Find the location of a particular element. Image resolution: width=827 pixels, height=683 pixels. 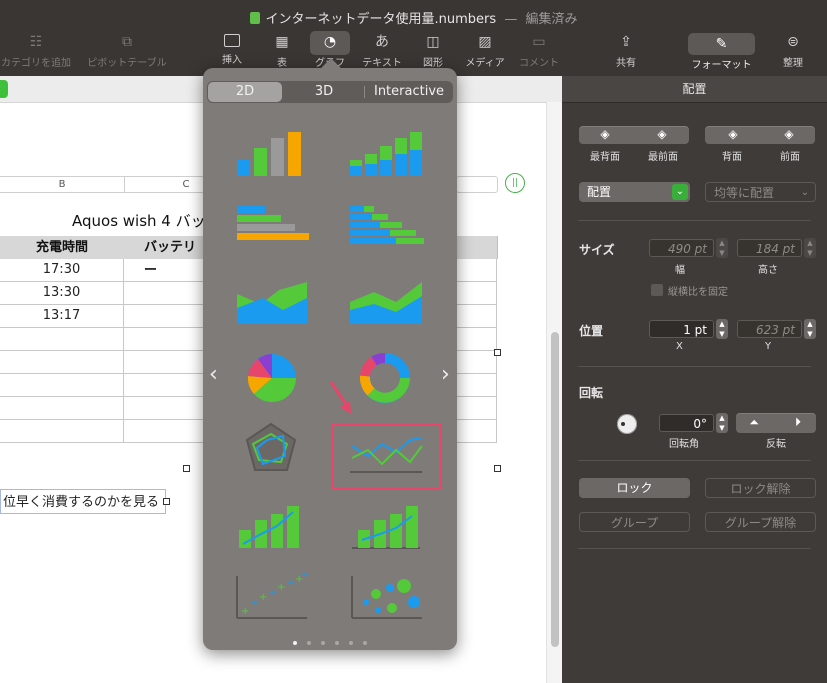

column-chart-icon is located at coordinates (269, 154).